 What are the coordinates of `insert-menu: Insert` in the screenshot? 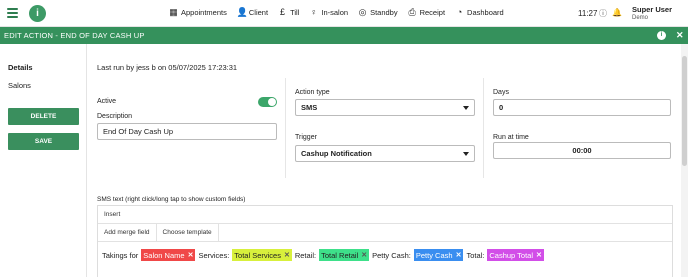 It's located at (385, 215).